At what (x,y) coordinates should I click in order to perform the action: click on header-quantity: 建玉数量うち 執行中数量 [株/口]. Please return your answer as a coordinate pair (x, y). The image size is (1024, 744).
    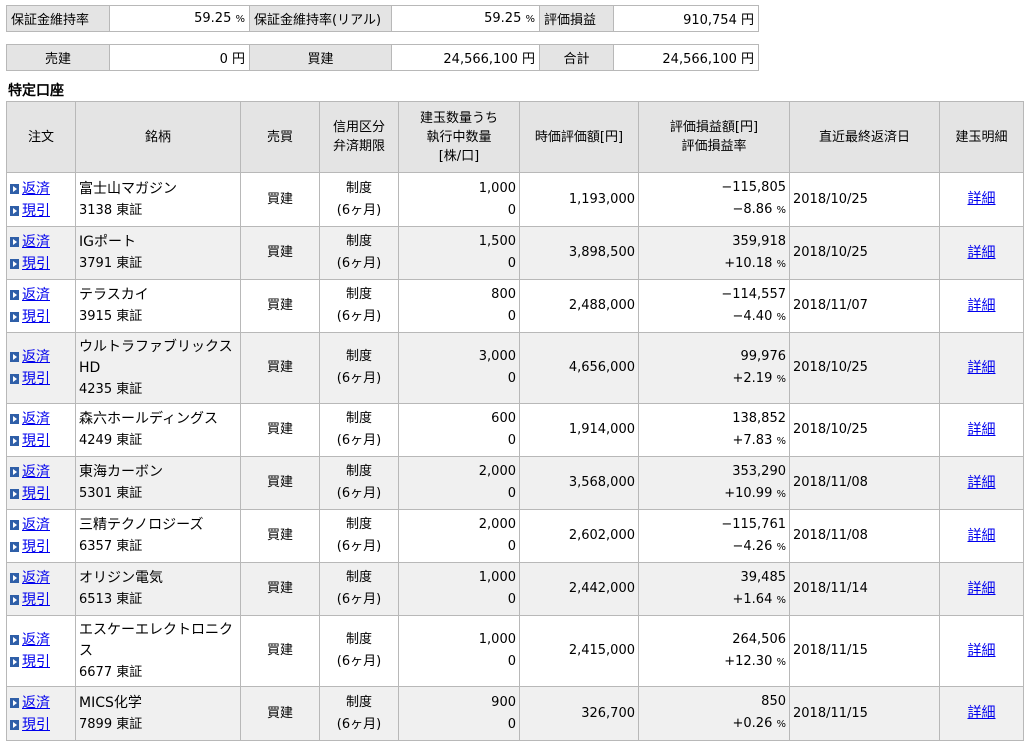
    Looking at the image, I should click on (459, 137).